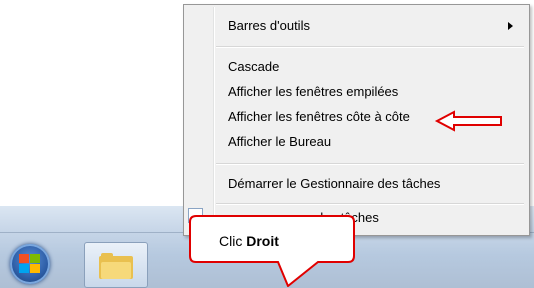 The width and height of the screenshot is (534, 288). I want to click on callout-prefix: Clic, so click(233, 241).